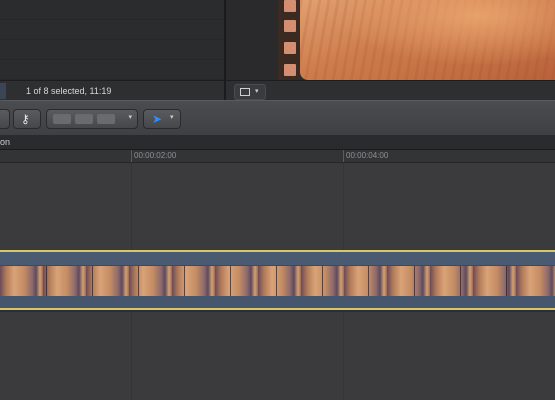  I want to click on select-tool-button: ➤ ▾, so click(162, 119).